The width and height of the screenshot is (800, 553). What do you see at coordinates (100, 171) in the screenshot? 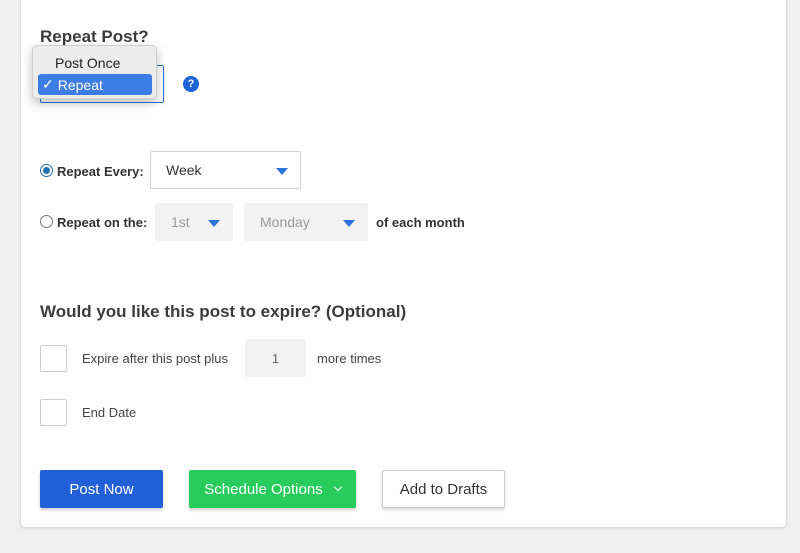
I see `repeat-every-label: Repeat Every:` at bounding box center [100, 171].